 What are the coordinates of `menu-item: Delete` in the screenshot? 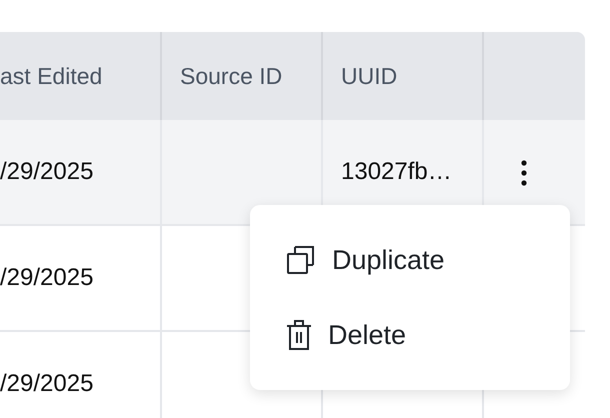 It's located at (410, 335).